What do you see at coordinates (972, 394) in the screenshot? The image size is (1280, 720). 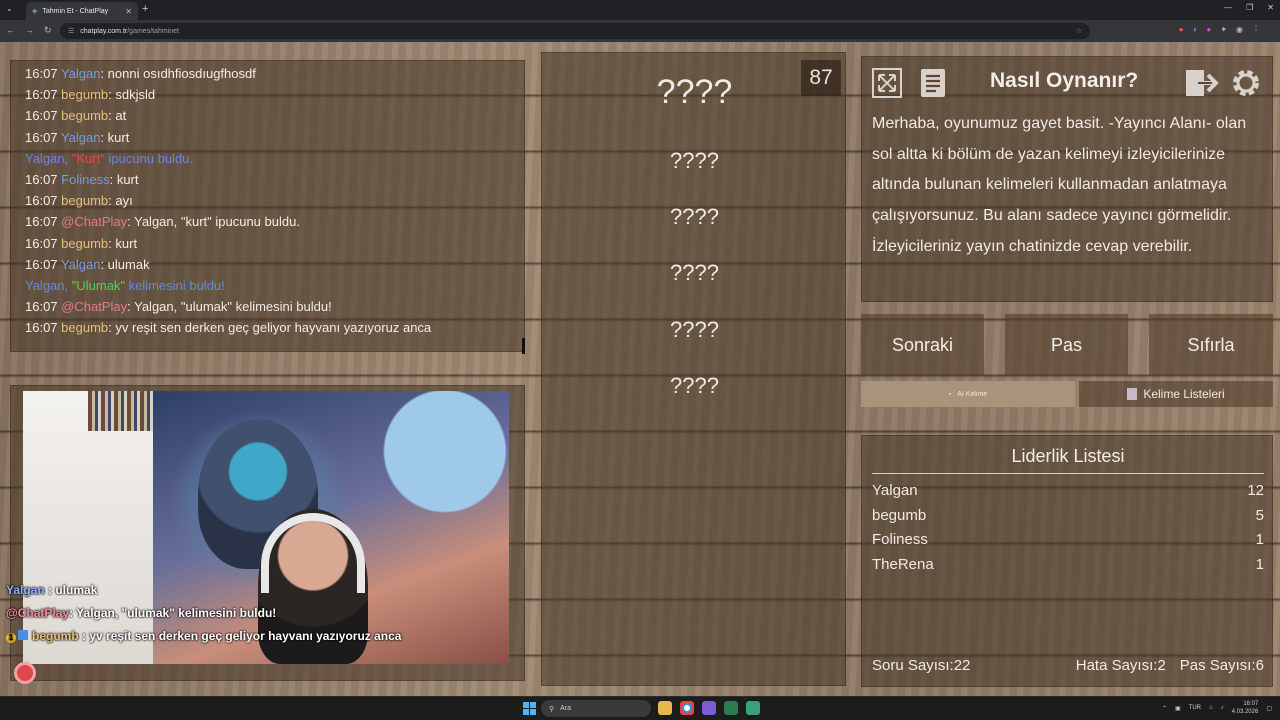 I see `ai-word-label: AI Kelime` at bounding box center [972, 394].